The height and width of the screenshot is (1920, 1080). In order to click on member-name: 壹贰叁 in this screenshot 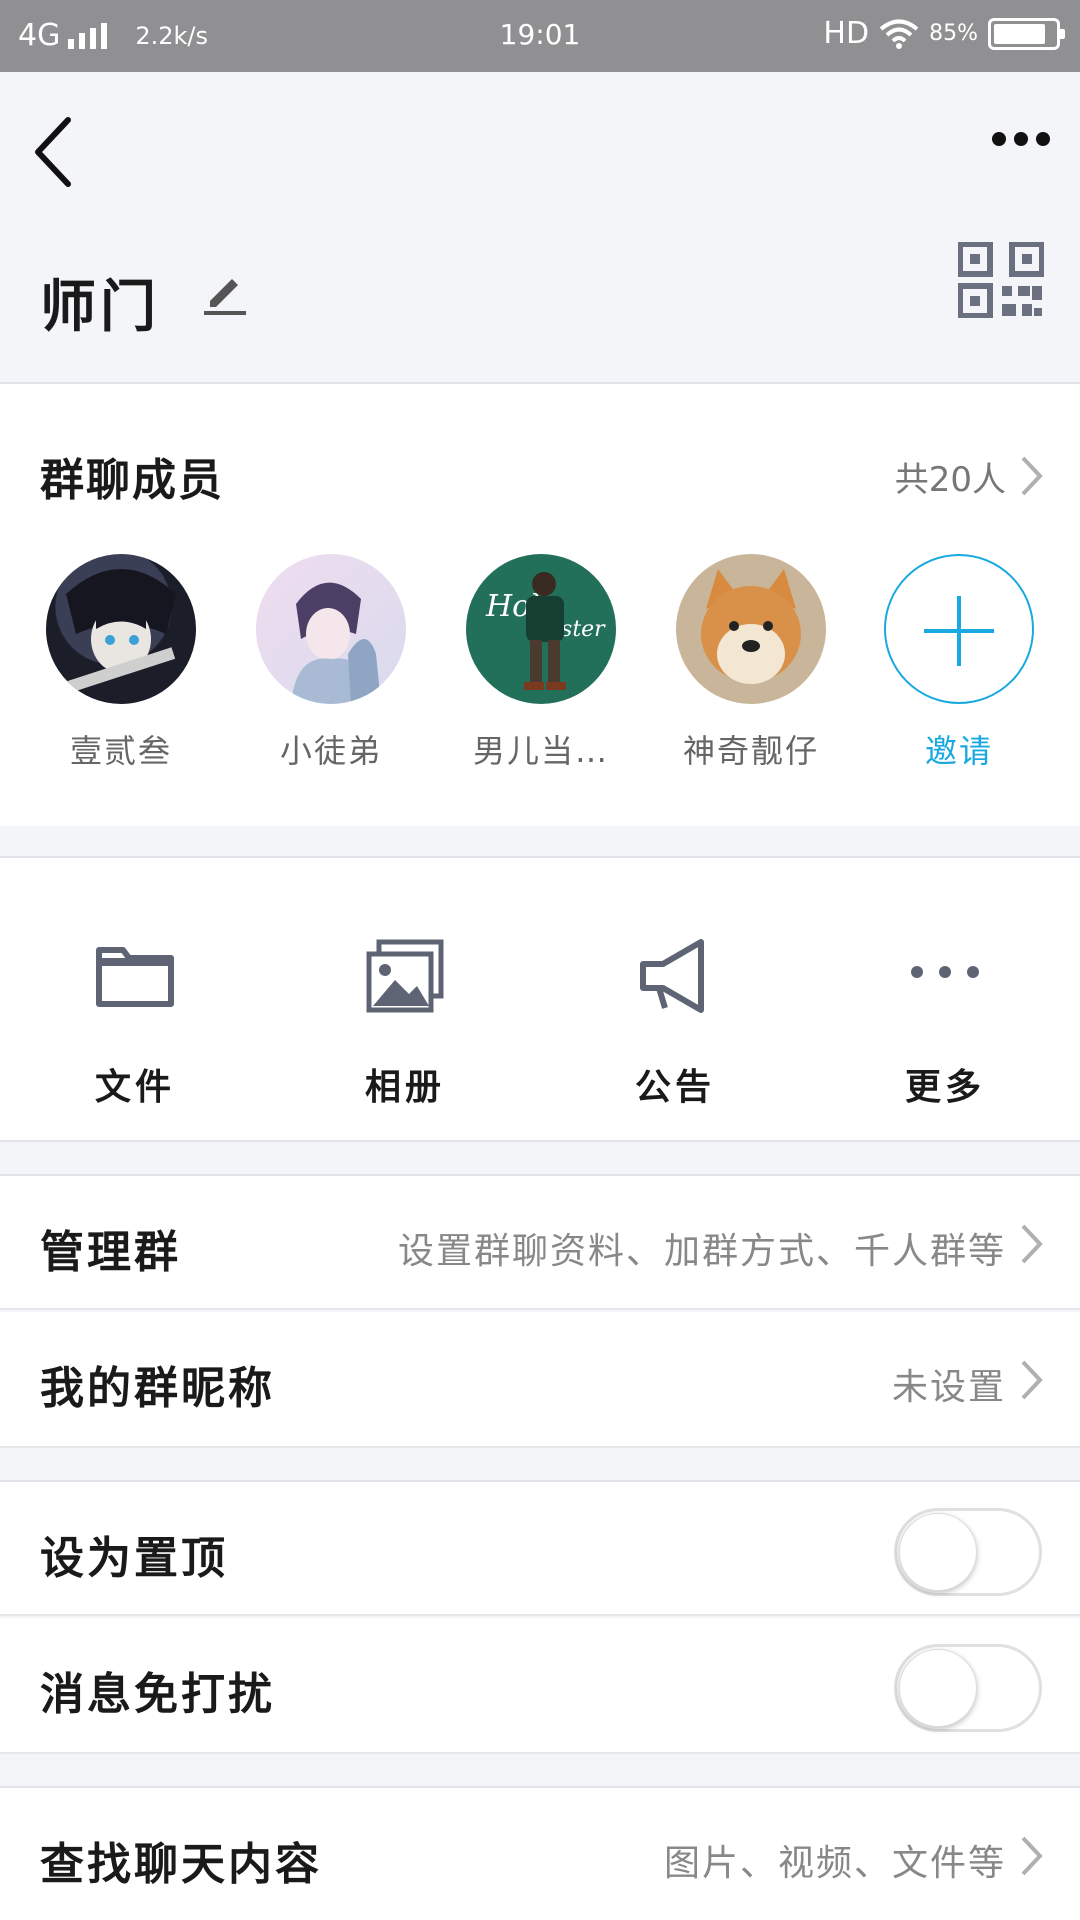, I will do `click(120, 751)`.